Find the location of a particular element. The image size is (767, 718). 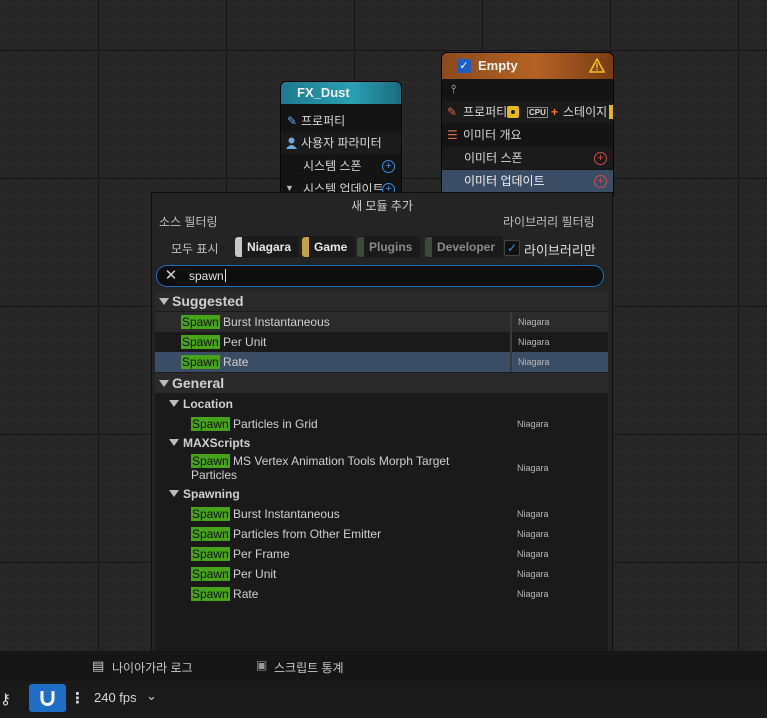

empty-row-emitter-update: 이미터 업데이트 + is located at coordinates (527, 181).